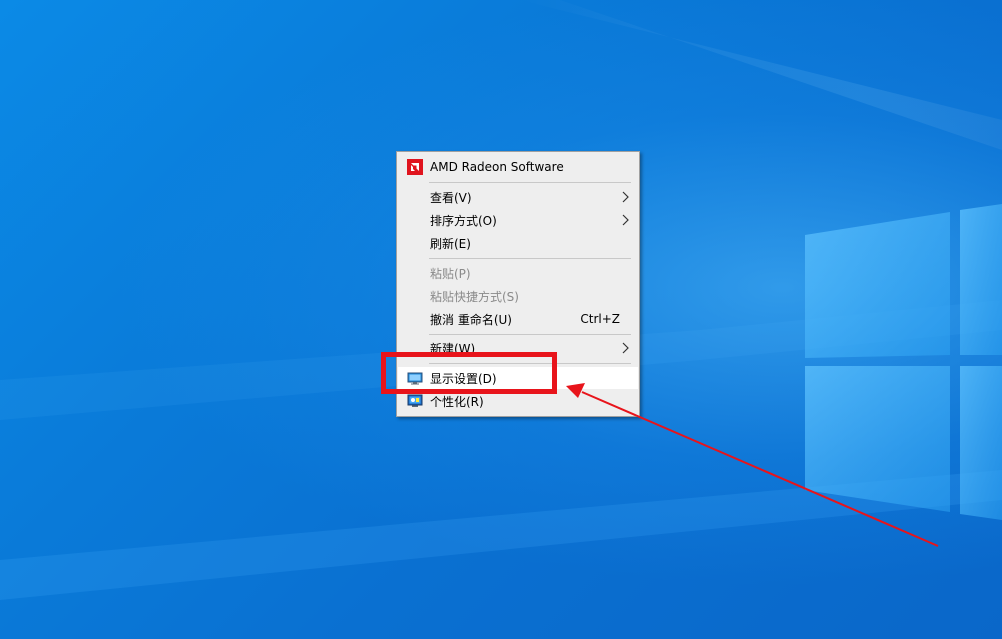 This screenshot has height=639, width=1002. I want to click on menu-item-label: 查看(V), so click(451, 197).